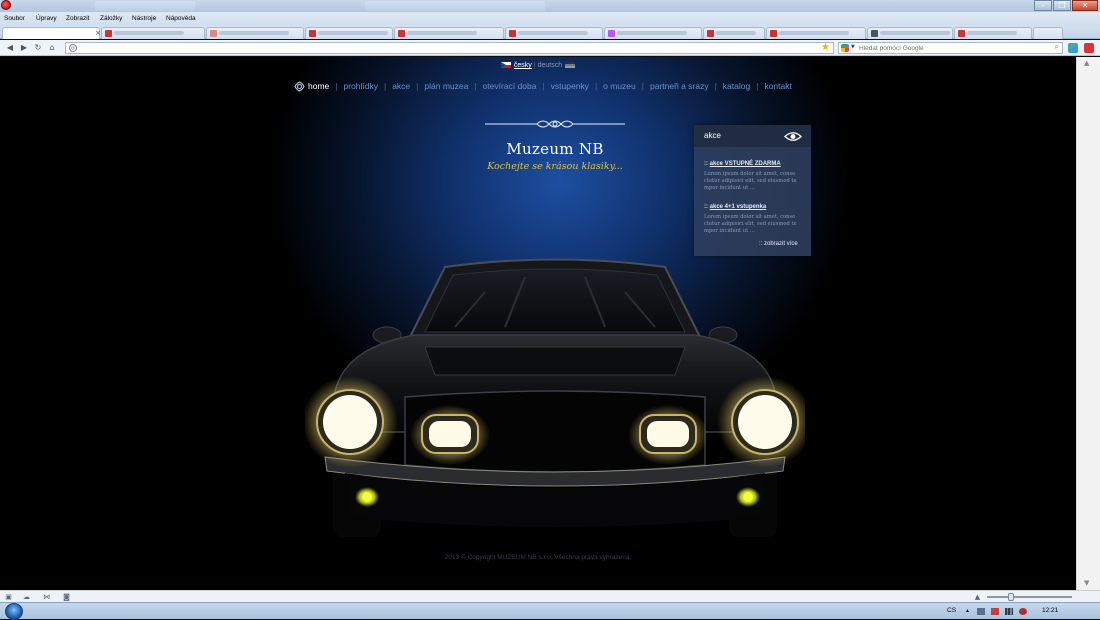 This screenshot has width=1100, height=620. Describe the element at coordinates (144, 18) in the screenshot. I see `menu-nastroje: Nástroje` at that location.